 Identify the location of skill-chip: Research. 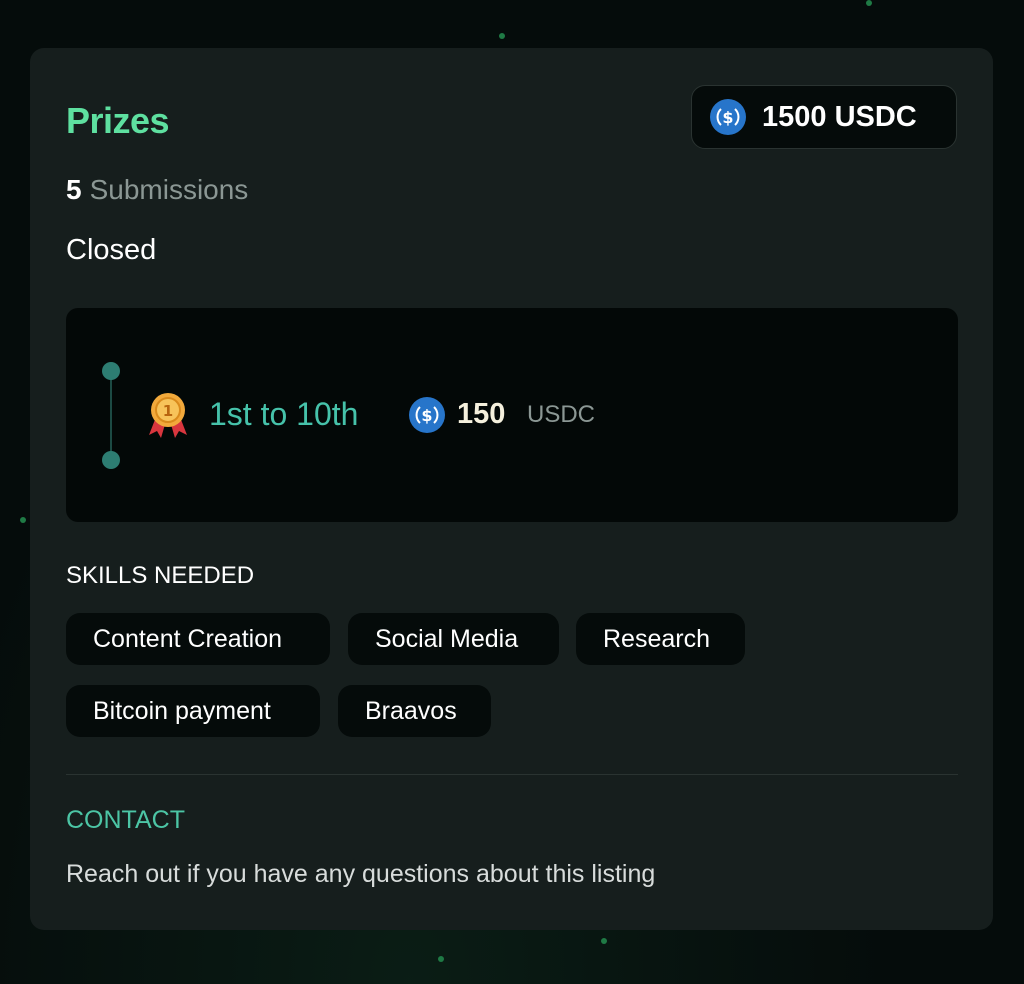
(660, 639).